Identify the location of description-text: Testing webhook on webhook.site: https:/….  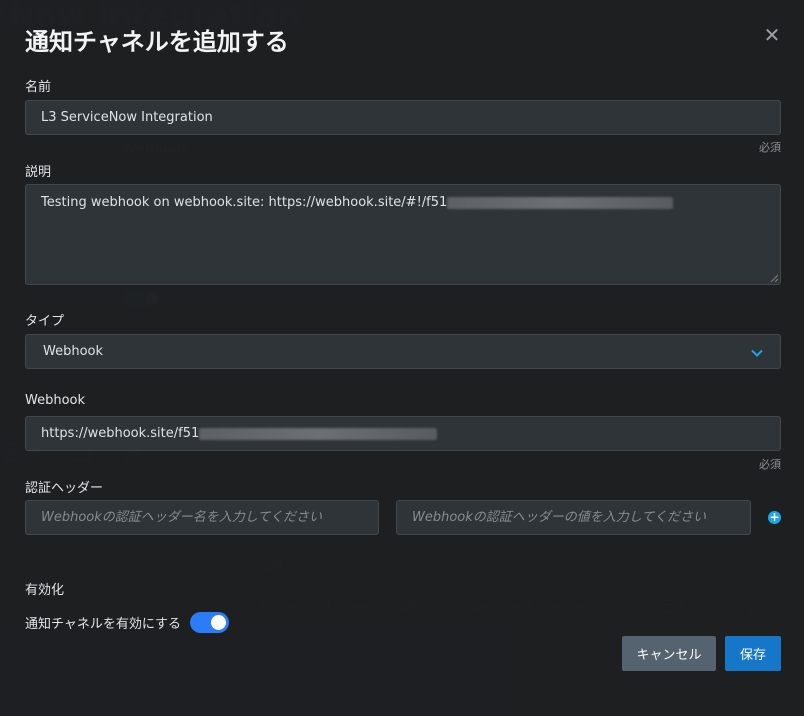
(244, 202).